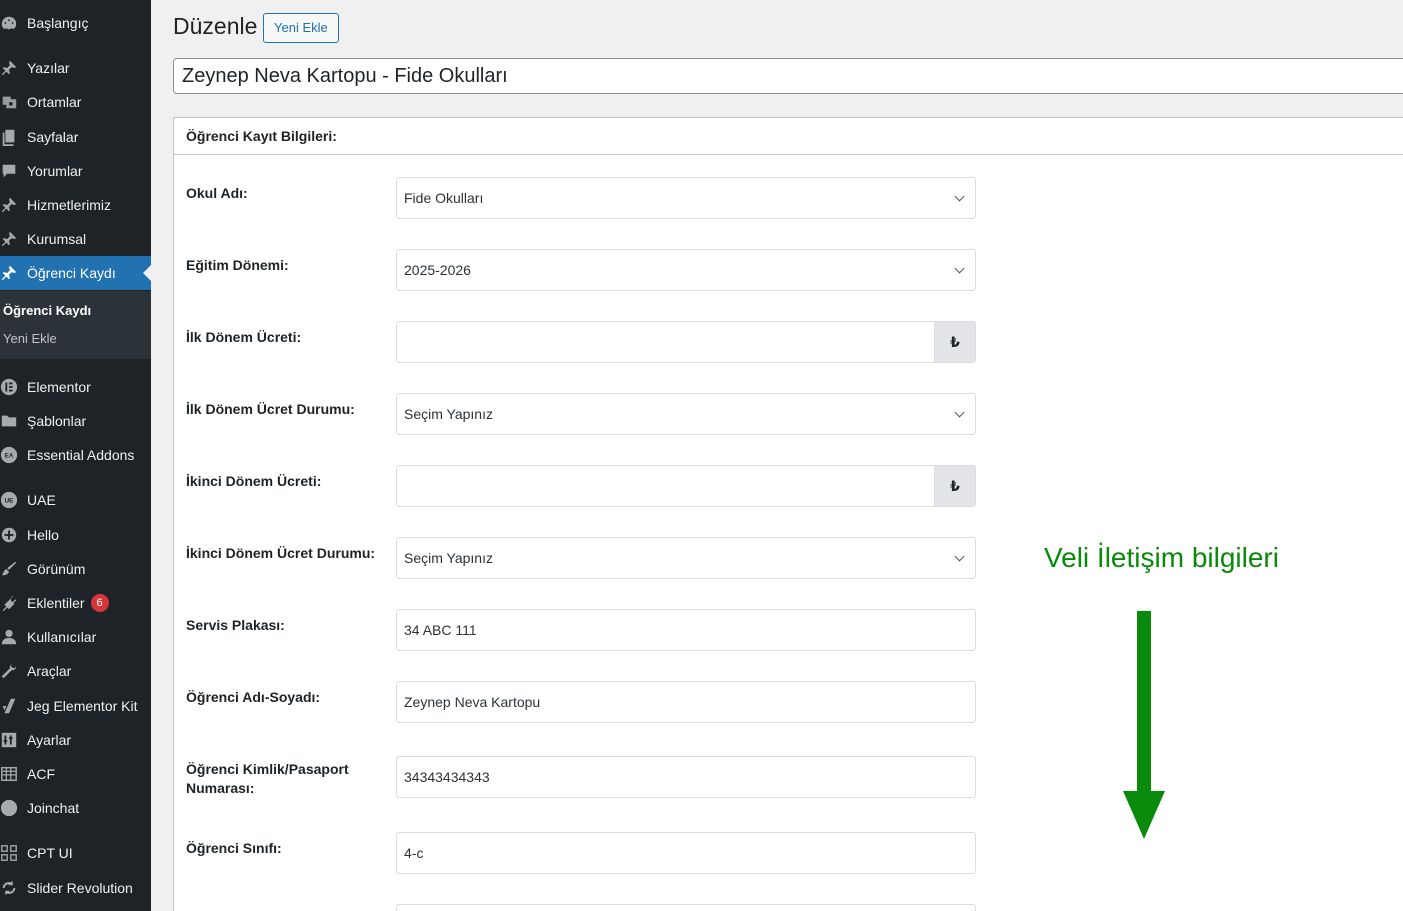 The image size is (1403, 911). Describe the element at coordinates (686, 342) in the screenshot. I see `first-term-fee-input: ₺` at that location.